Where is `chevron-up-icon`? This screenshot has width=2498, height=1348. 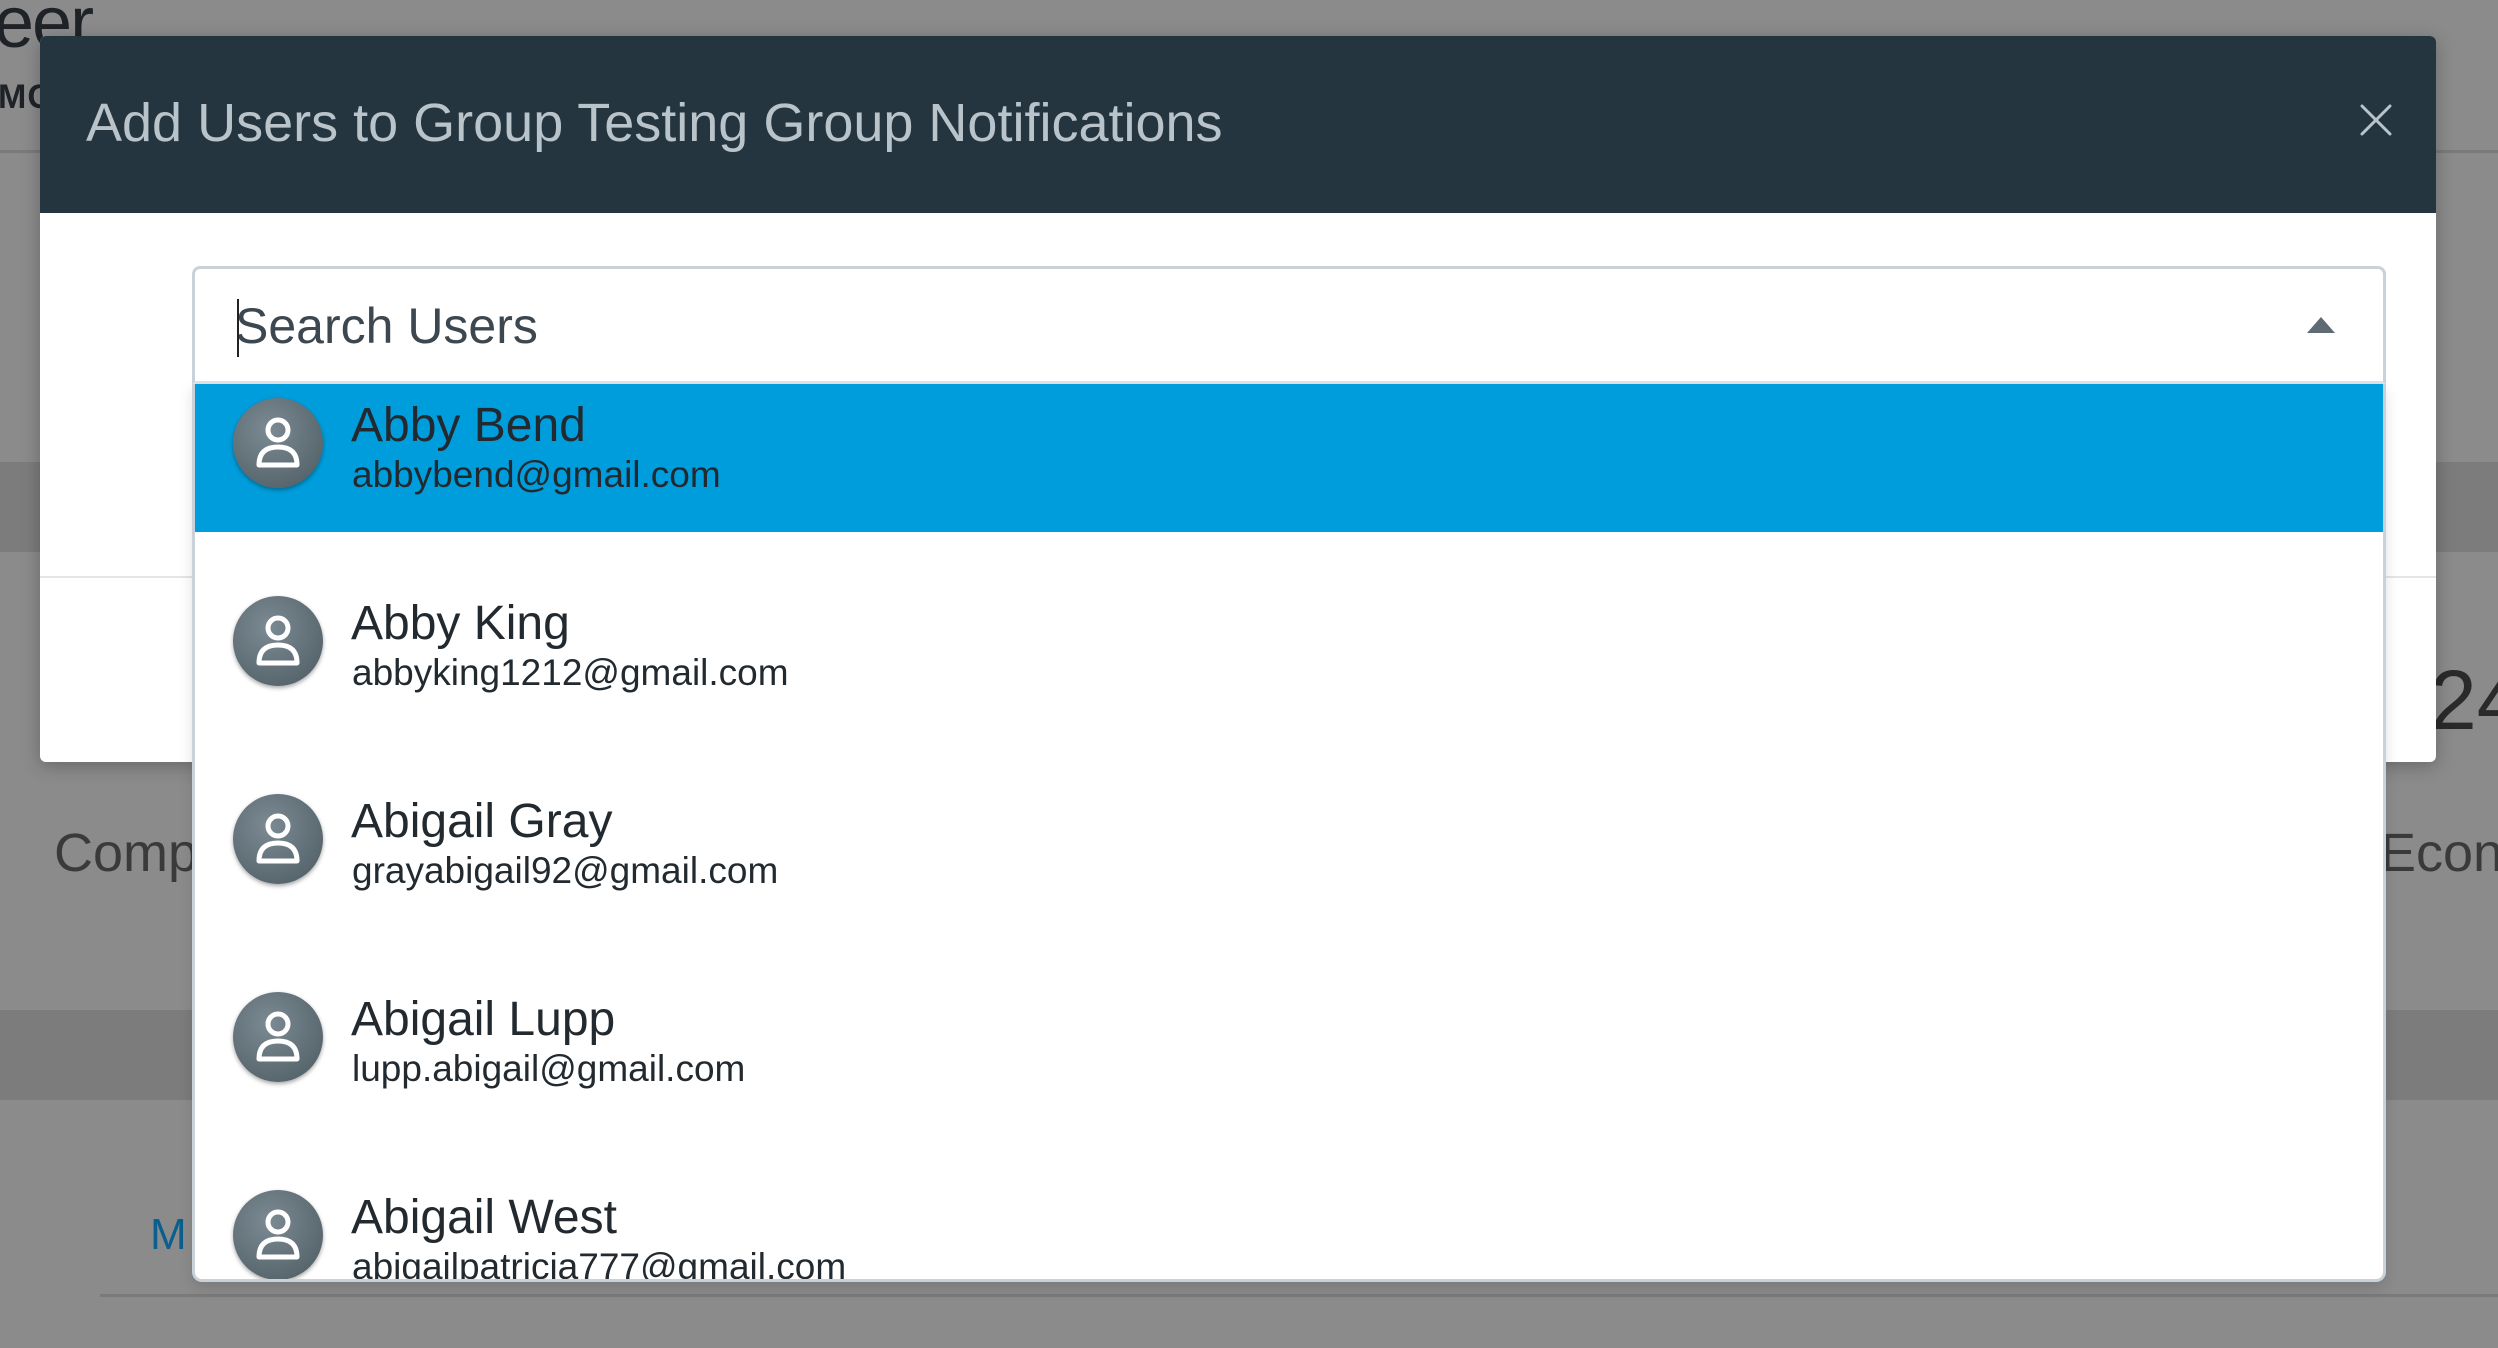
chevron-up-icon is located at coordinates (2321, 325).